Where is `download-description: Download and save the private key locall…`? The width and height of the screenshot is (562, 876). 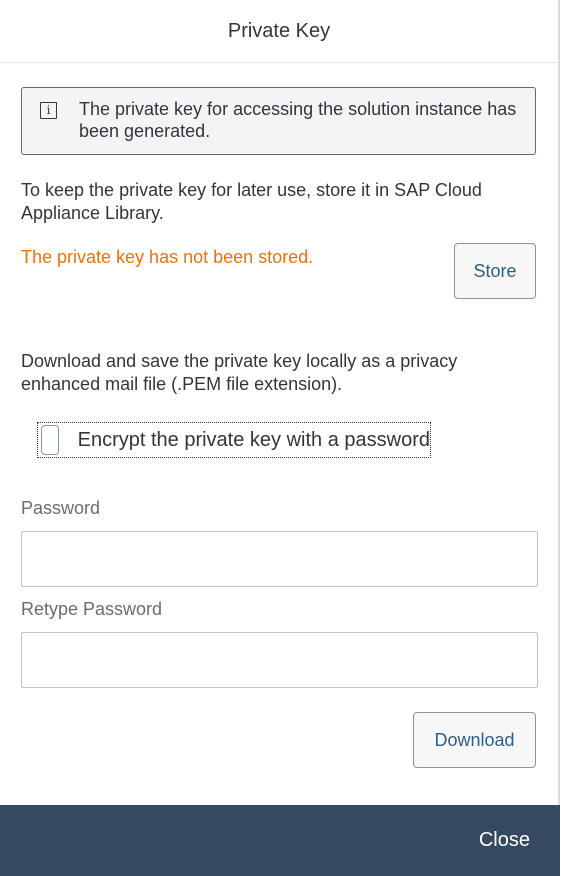 download-description: Download and save the private key locall… is located at coordinates (239, 372).